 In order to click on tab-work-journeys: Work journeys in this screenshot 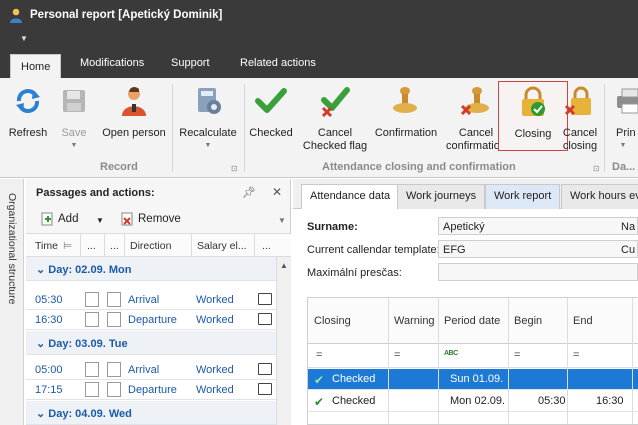, I will do `click(441, 196)`.